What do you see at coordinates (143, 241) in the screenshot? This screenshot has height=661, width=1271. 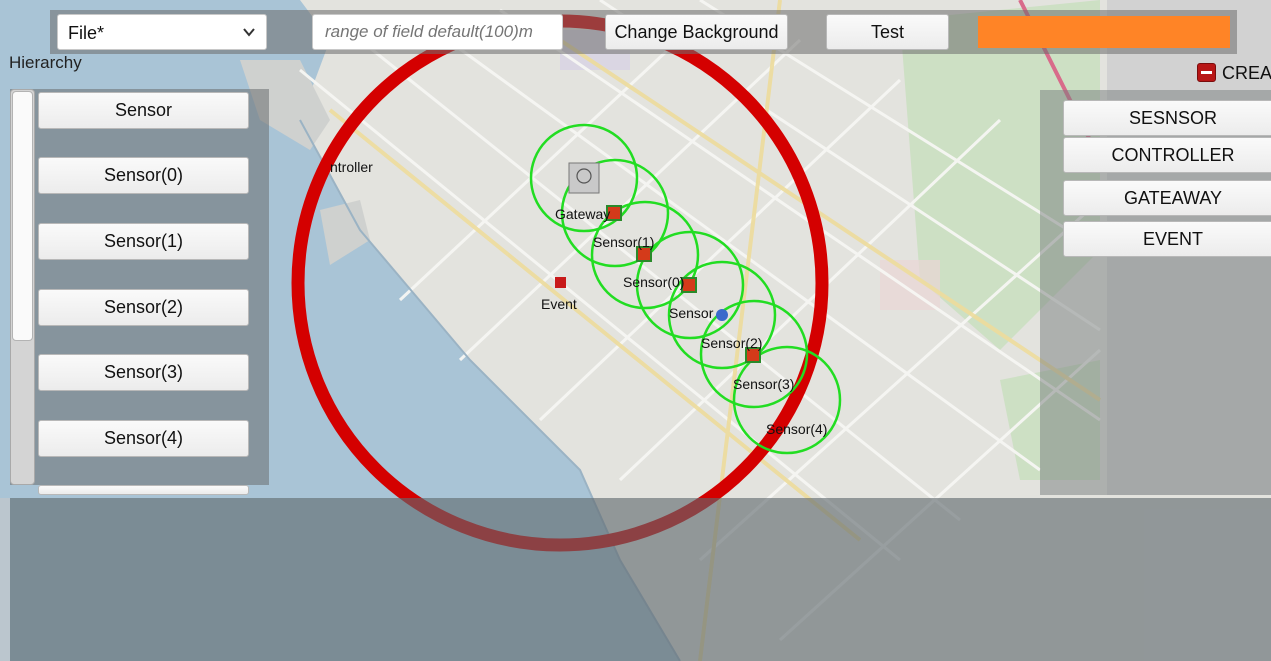 I see `hierarchy-item-sensor-1: Sensor(1)` at bounding box center [143, 241].